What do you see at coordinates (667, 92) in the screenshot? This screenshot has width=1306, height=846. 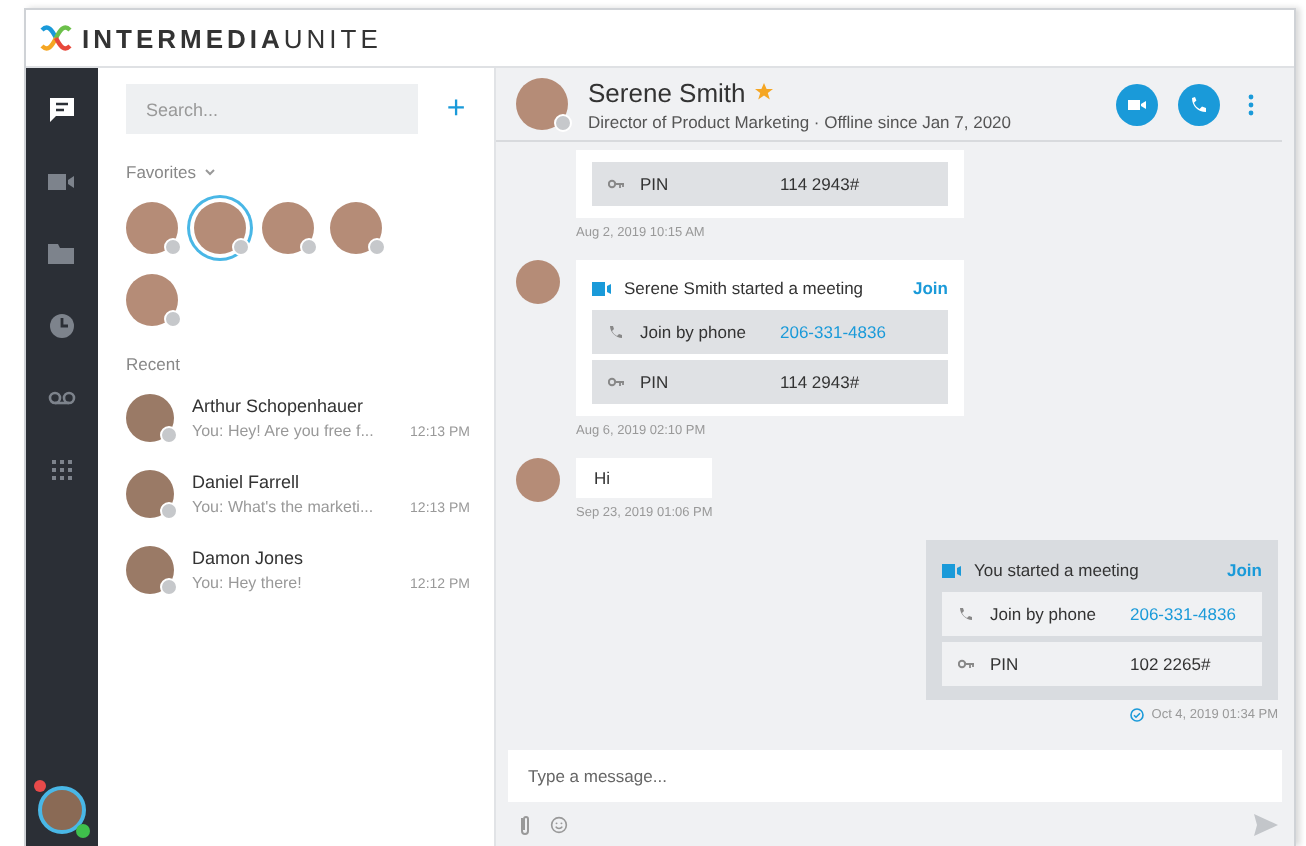 I see `contact-name: Serene Smith` at bounding box center [667, 92].